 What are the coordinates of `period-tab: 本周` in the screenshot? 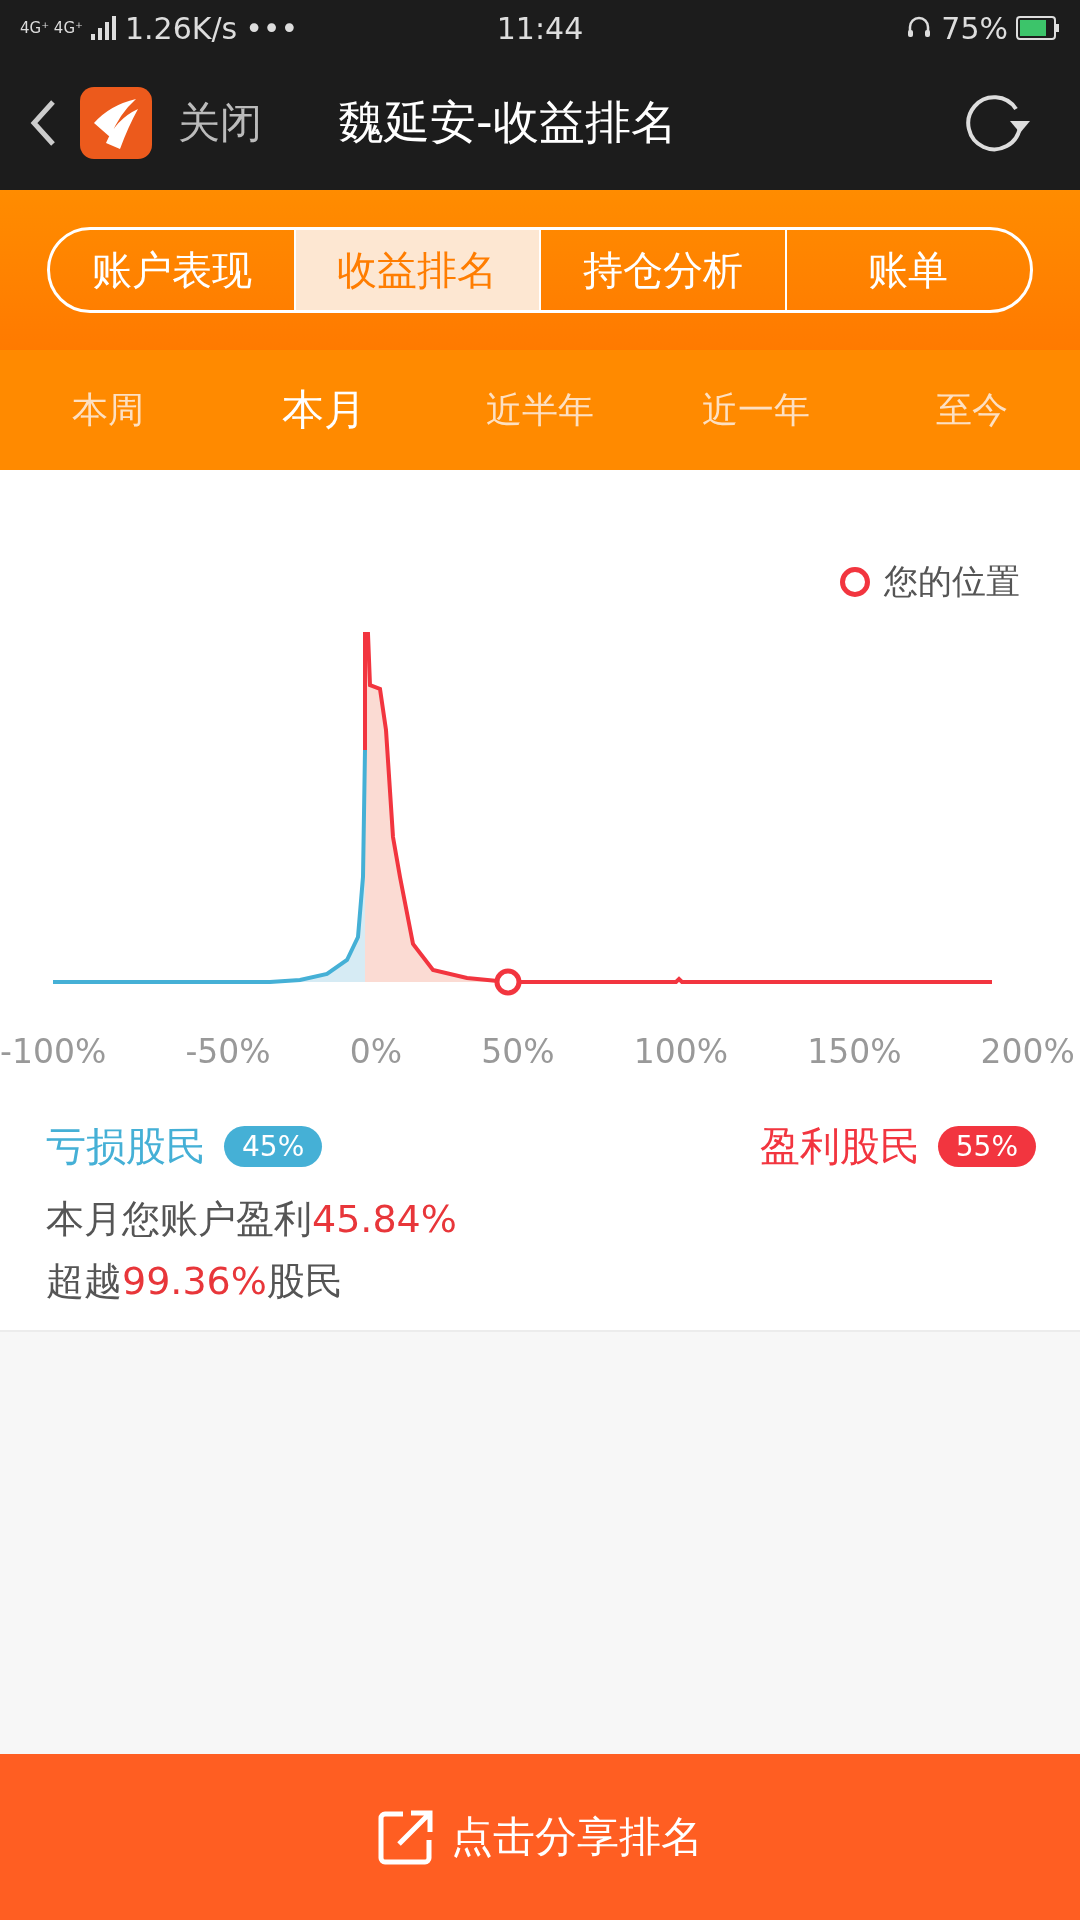 It's located at (108, 410).